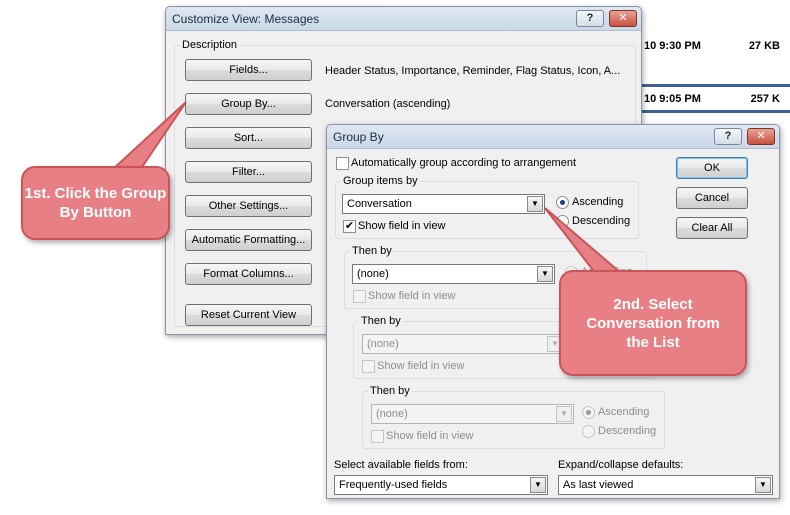  I want to click on callout-1-pointer, so click(148, 136).